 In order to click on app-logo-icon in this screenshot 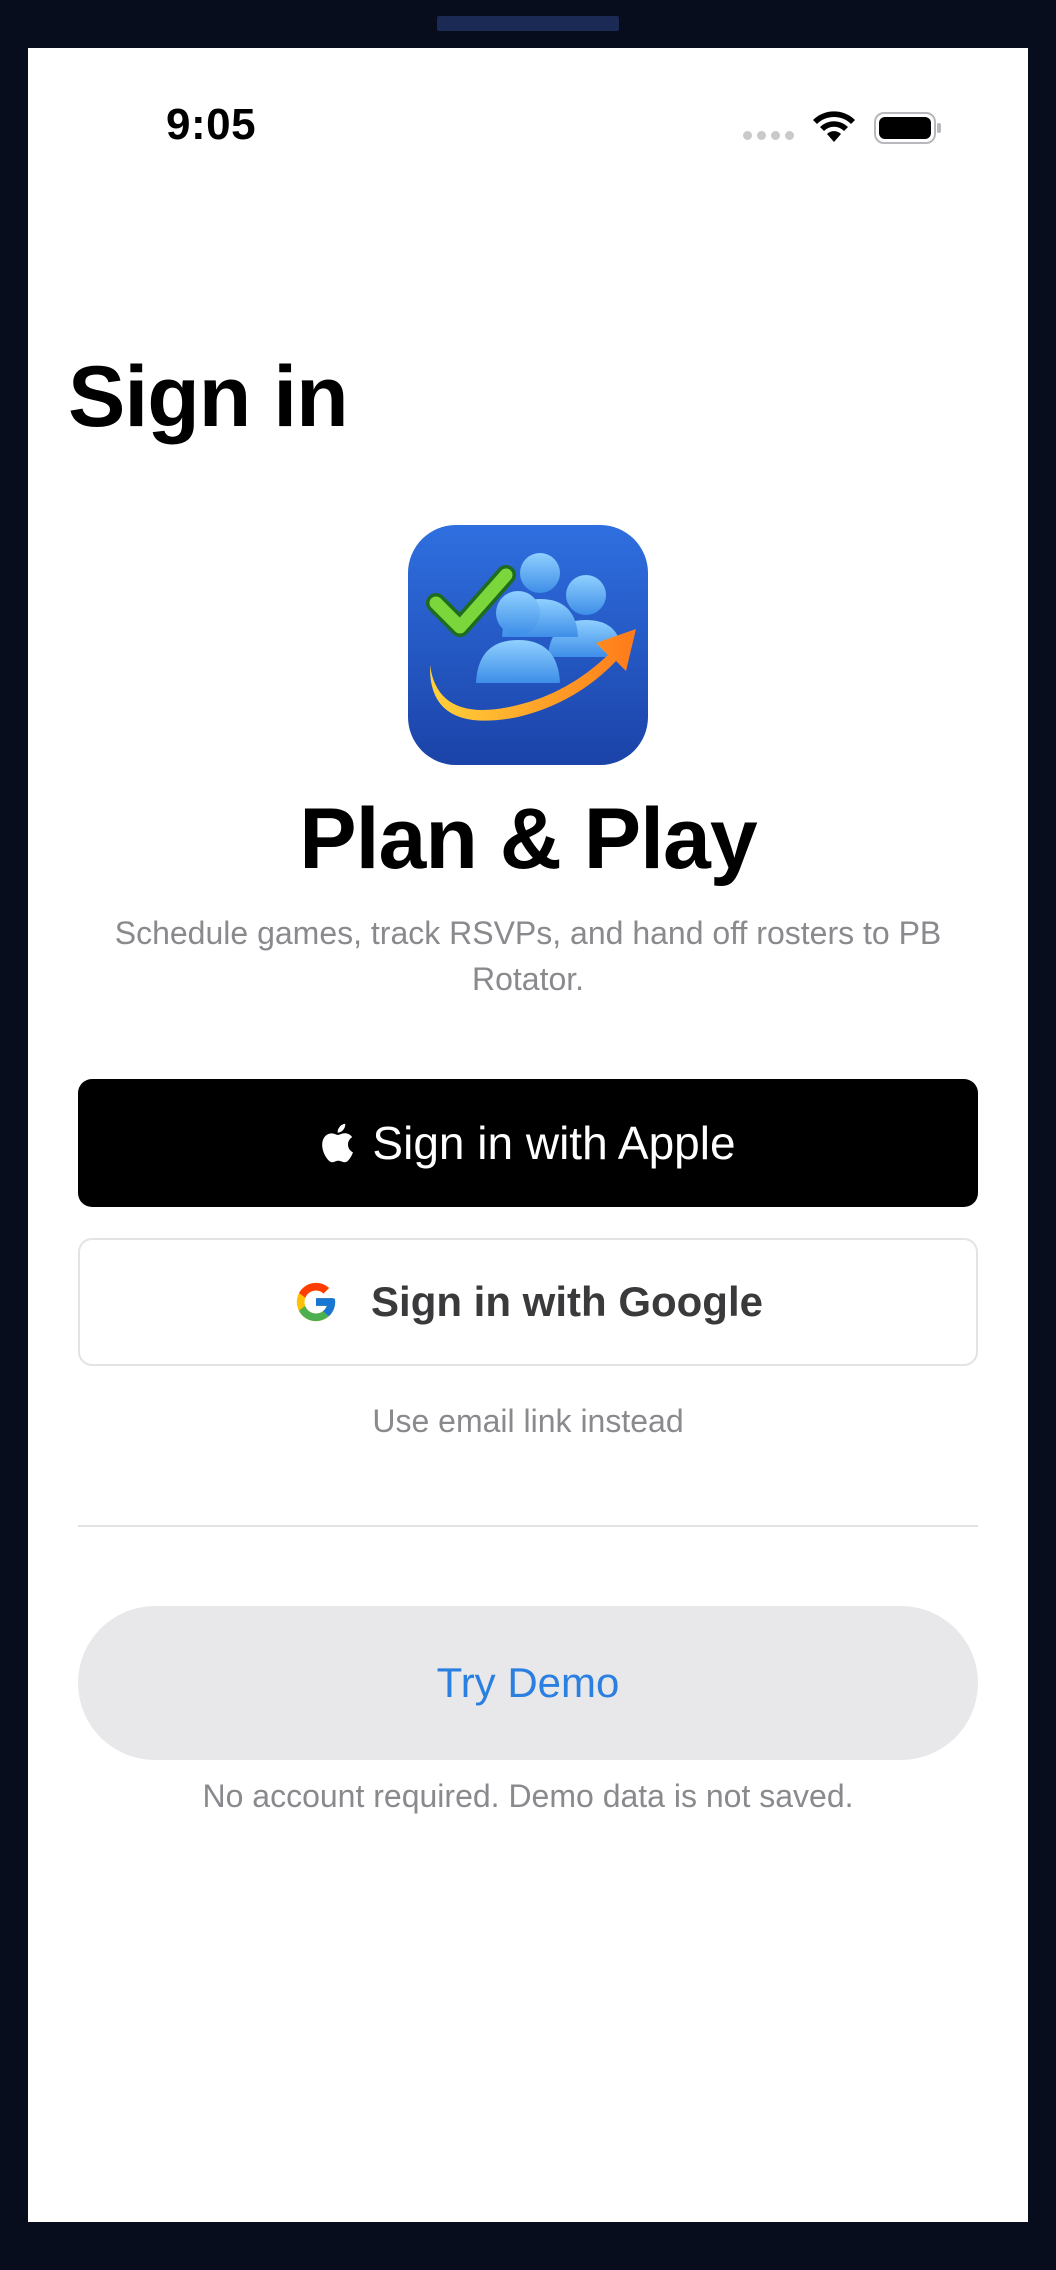, I will do `click(528, 645)`.